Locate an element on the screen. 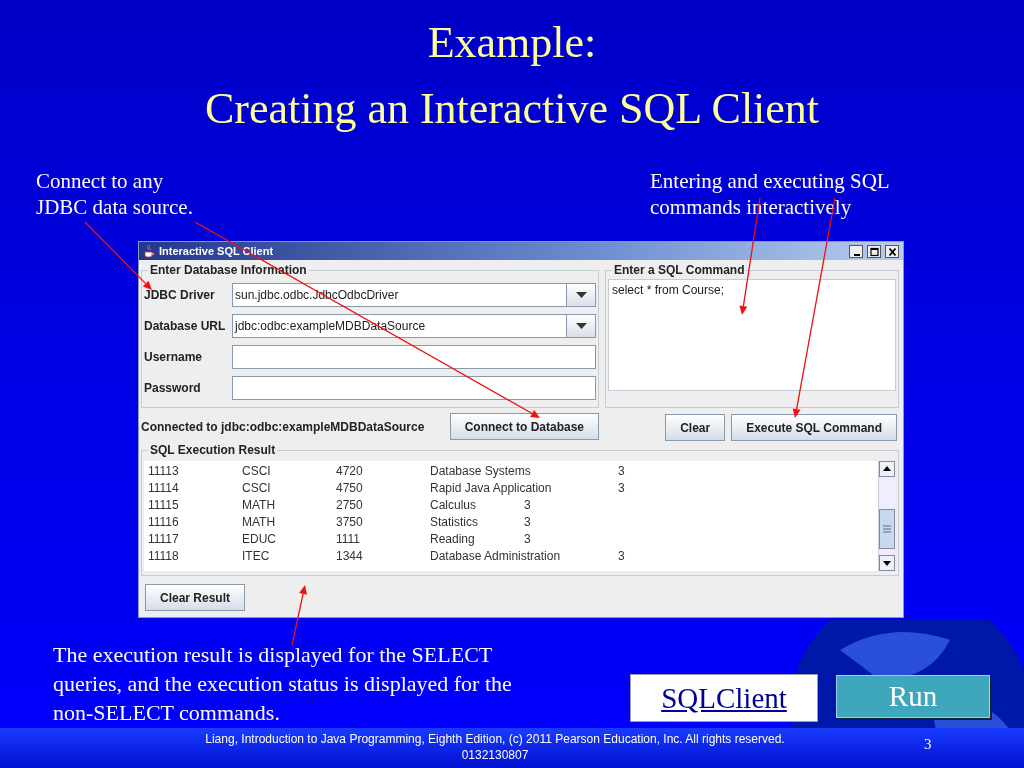  slide-title: Example: is located at coordinates (512, 43).